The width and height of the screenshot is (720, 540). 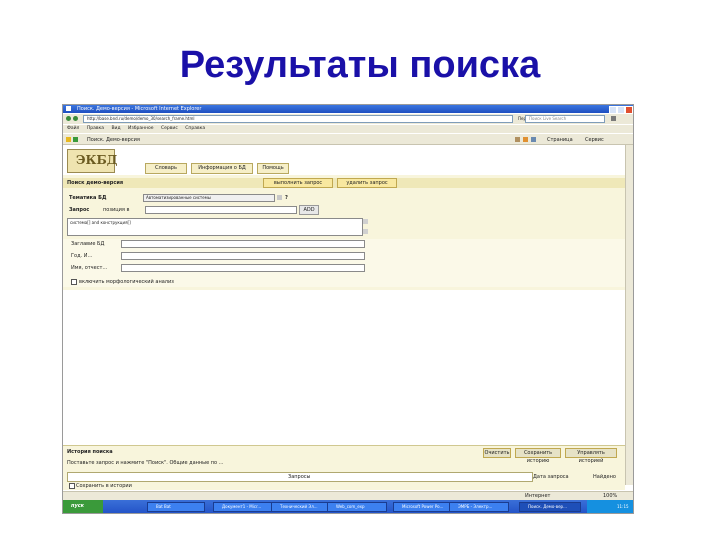 What do you see at coordinates (594, 140) in the screenshot?
I see `tools-menu: Сервис` at bounding box center [594, 140].